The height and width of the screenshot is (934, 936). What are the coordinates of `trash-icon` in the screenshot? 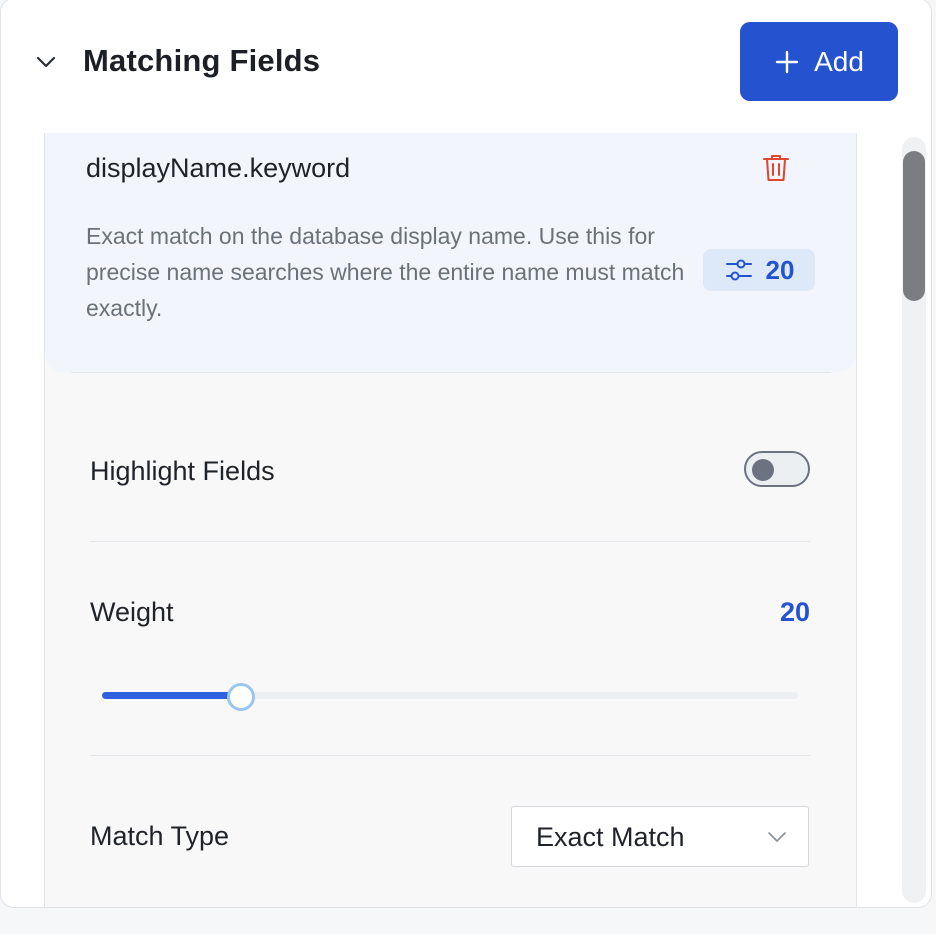 It's located at (776, 168).